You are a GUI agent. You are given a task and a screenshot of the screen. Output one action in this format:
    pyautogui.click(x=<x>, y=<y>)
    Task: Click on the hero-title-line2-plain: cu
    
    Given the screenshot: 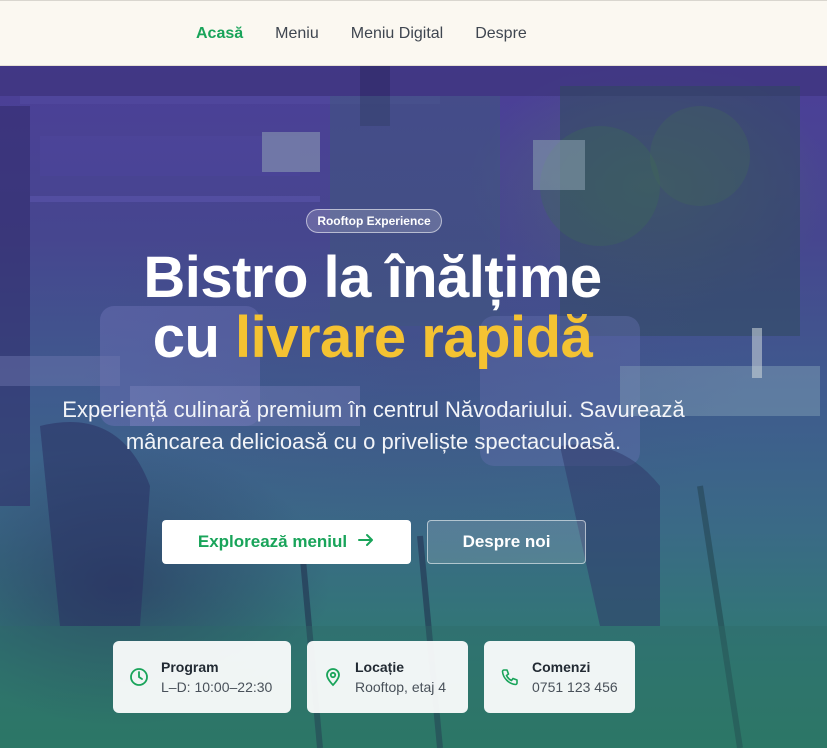 What is the action you would take?
    pyautogui.click(x=186, y=337)
    